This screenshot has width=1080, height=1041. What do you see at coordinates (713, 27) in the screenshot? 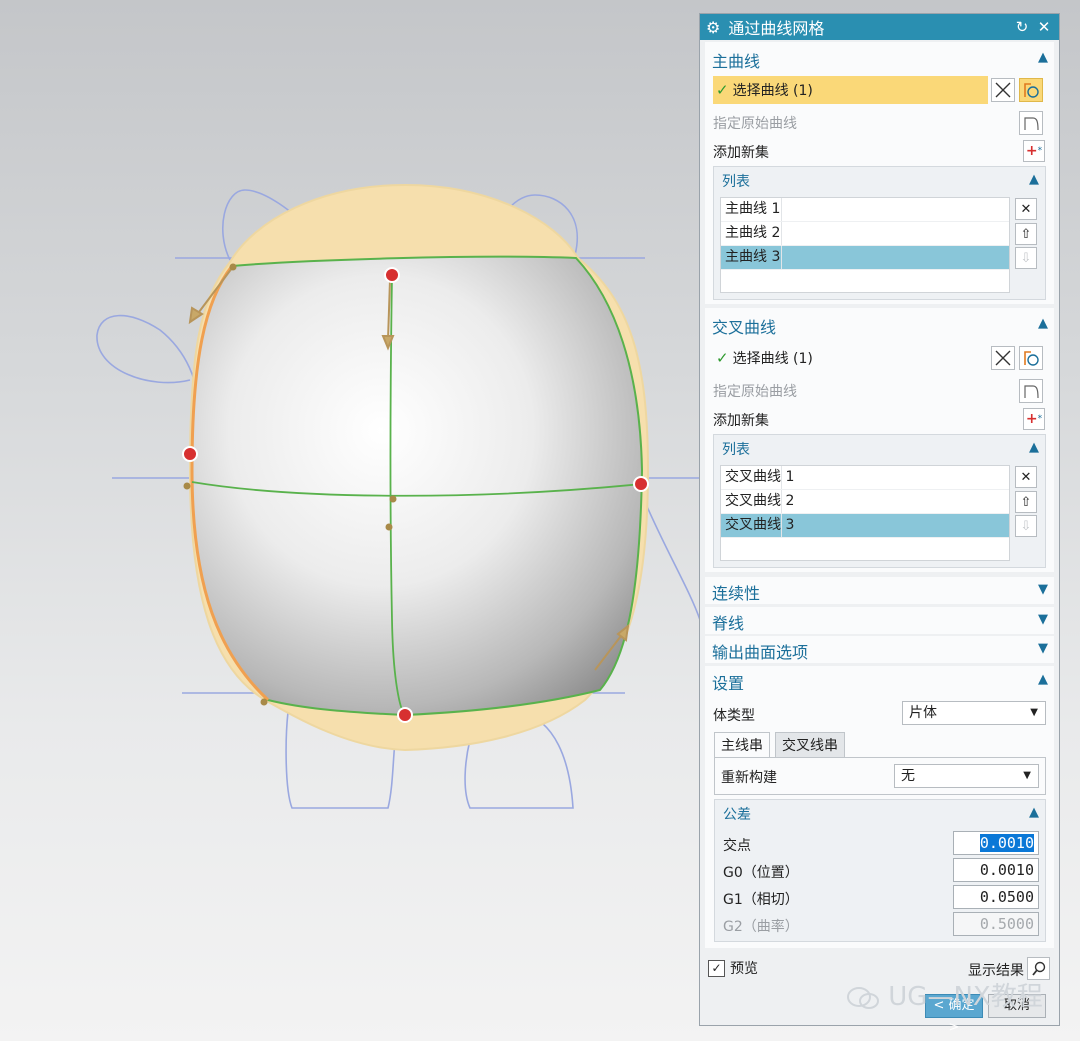
I see `gear-icon: ⚙` at bounding box center [713, 27].